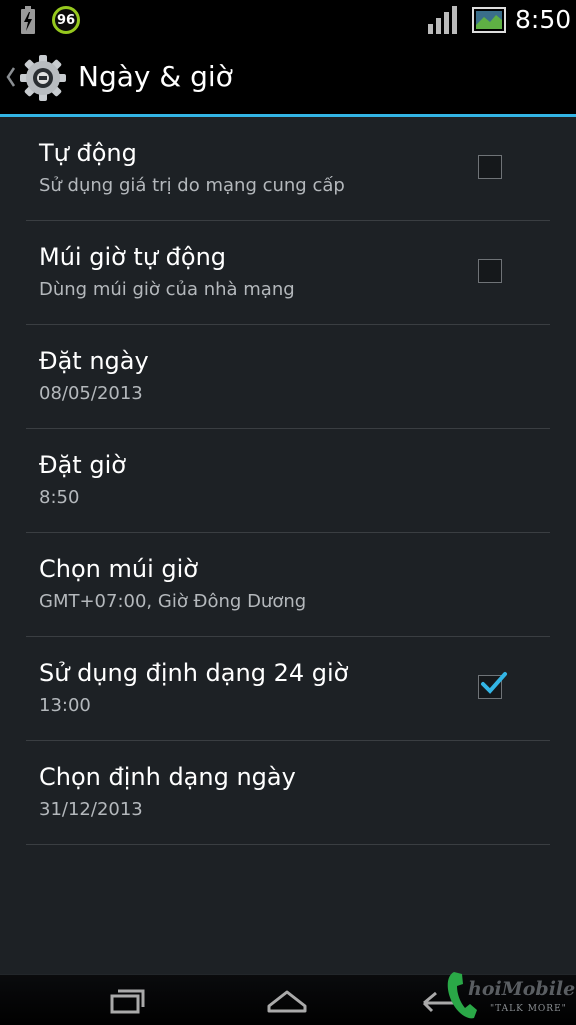  Describe the element at coordinates (128, 1001) in the screenshot. I see `recent-apps-icon` at that location.